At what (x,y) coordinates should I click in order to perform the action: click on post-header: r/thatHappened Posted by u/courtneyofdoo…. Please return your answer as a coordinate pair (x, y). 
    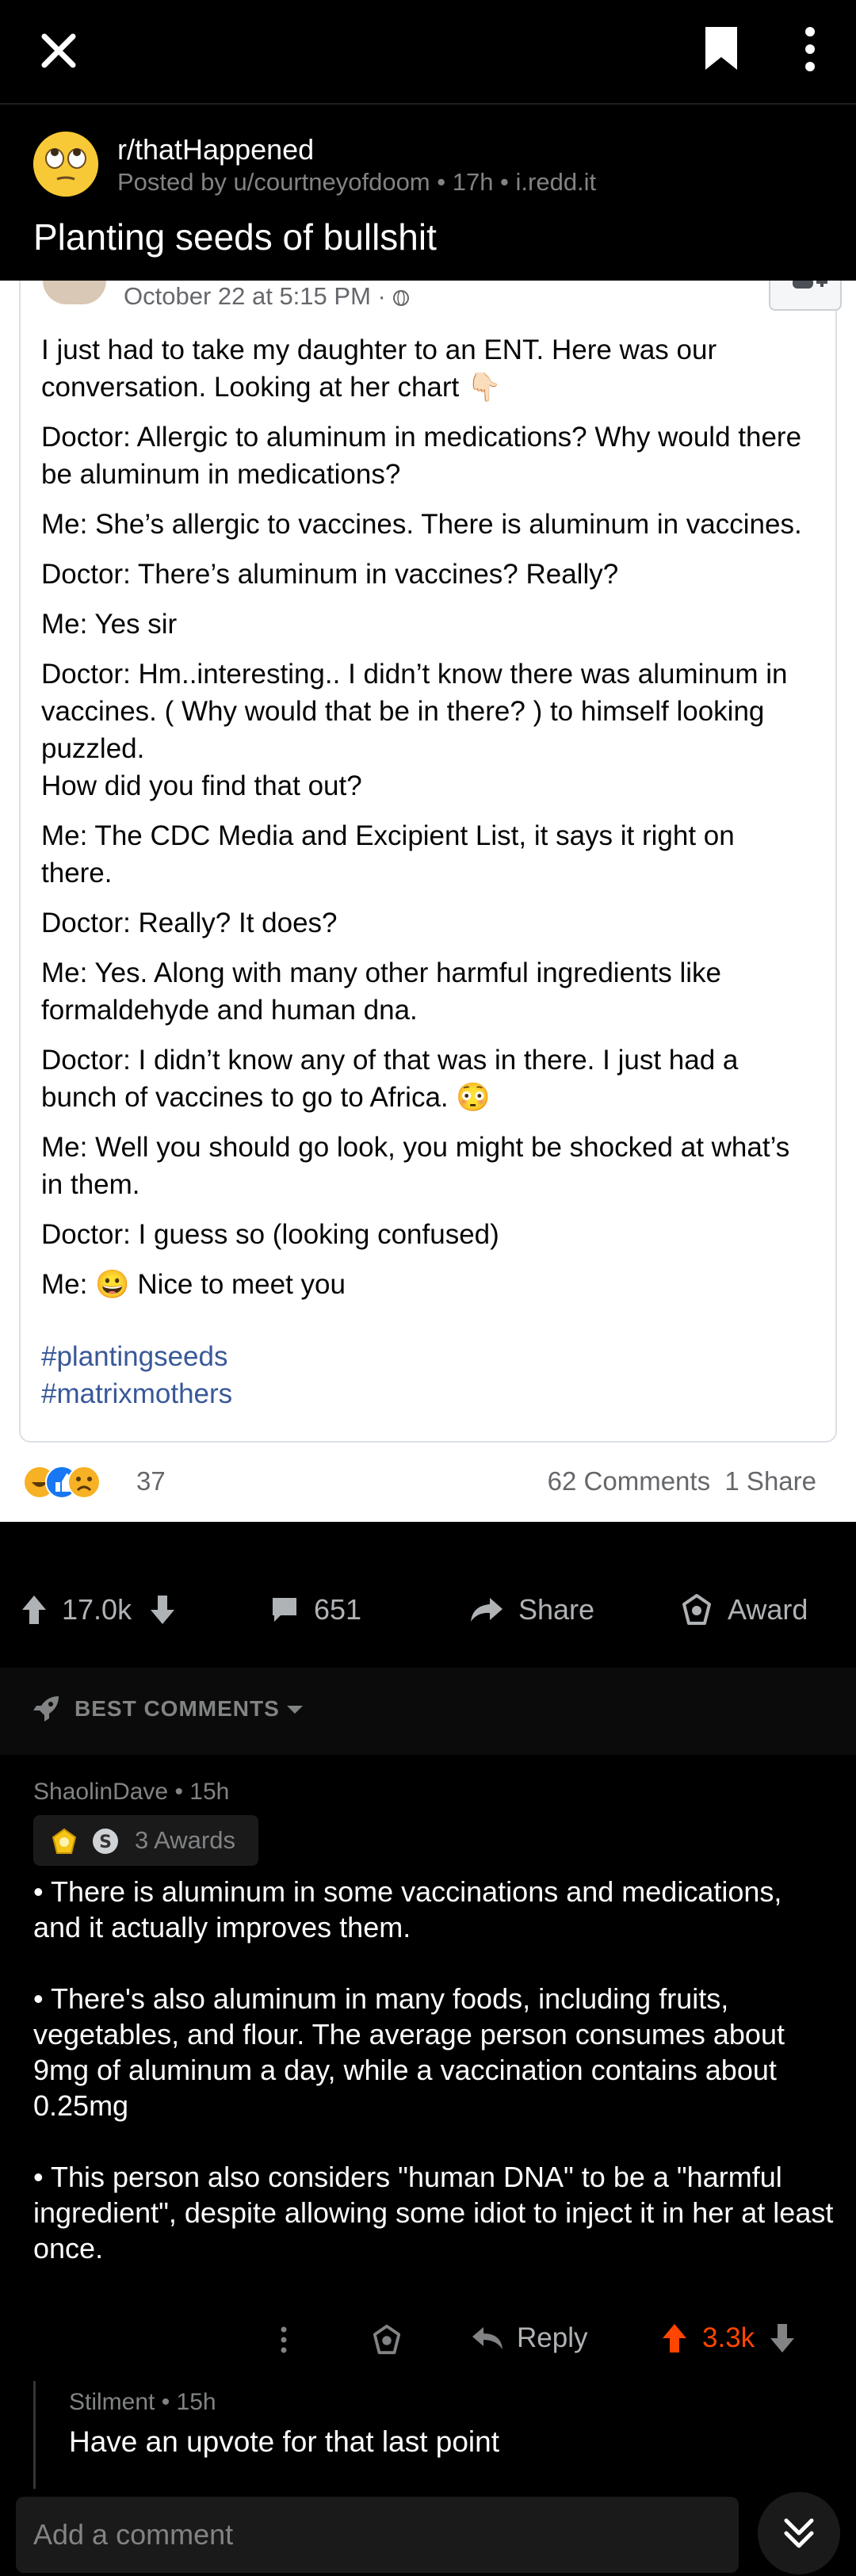
    Looking at the image, I should click on (428, 194).